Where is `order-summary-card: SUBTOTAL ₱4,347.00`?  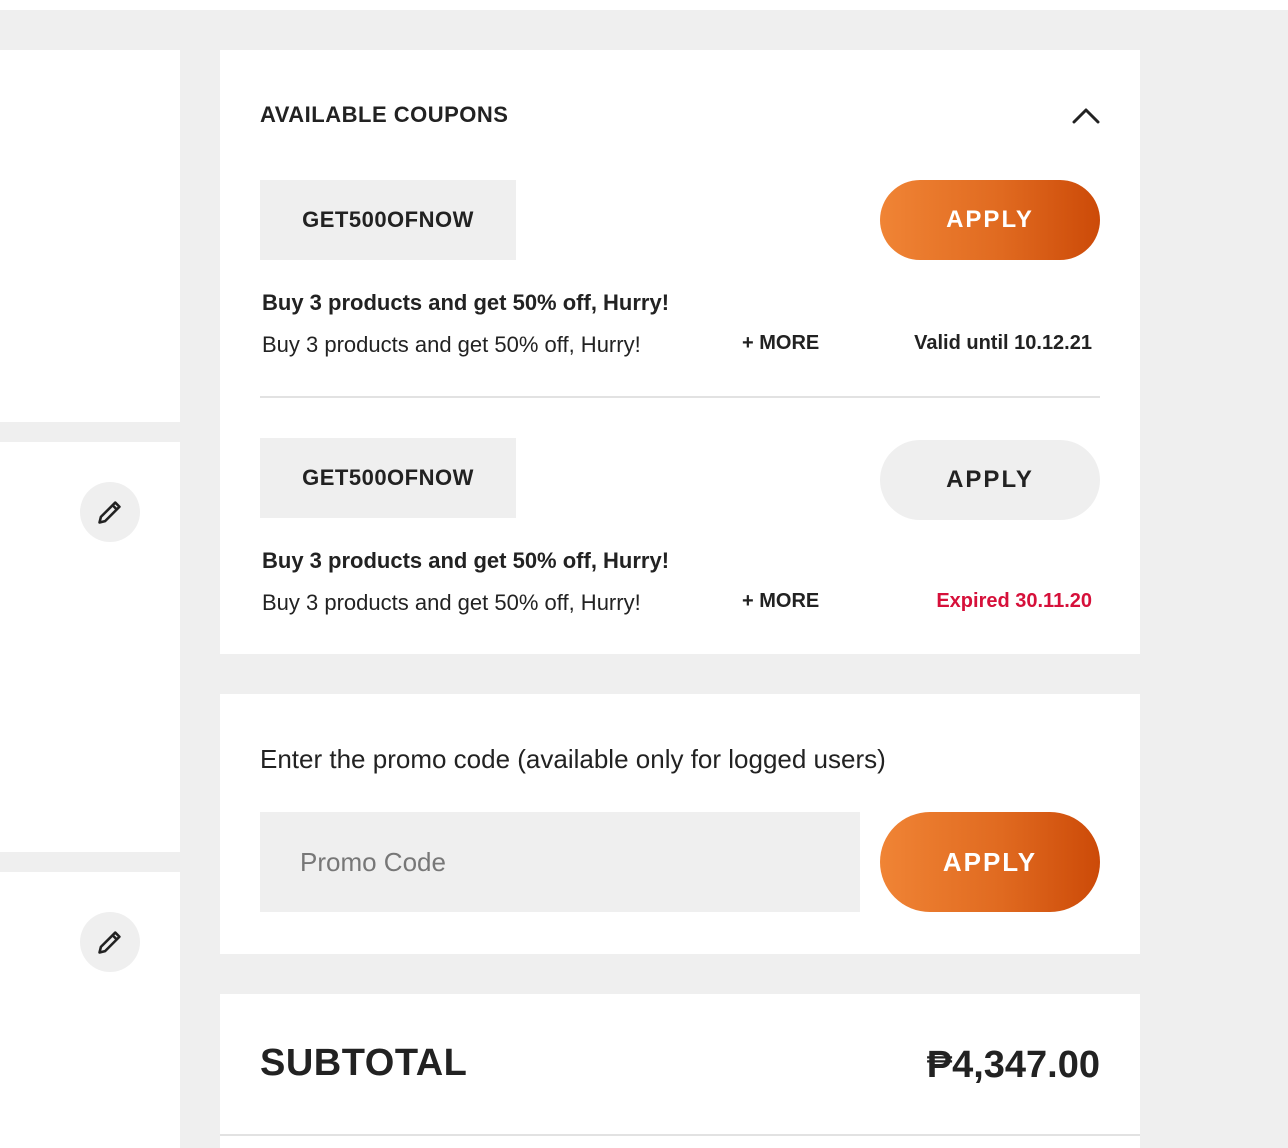 order-summary-card: SUBTOTAL ₱4,347.00 is located at coordinates (680, 1071).